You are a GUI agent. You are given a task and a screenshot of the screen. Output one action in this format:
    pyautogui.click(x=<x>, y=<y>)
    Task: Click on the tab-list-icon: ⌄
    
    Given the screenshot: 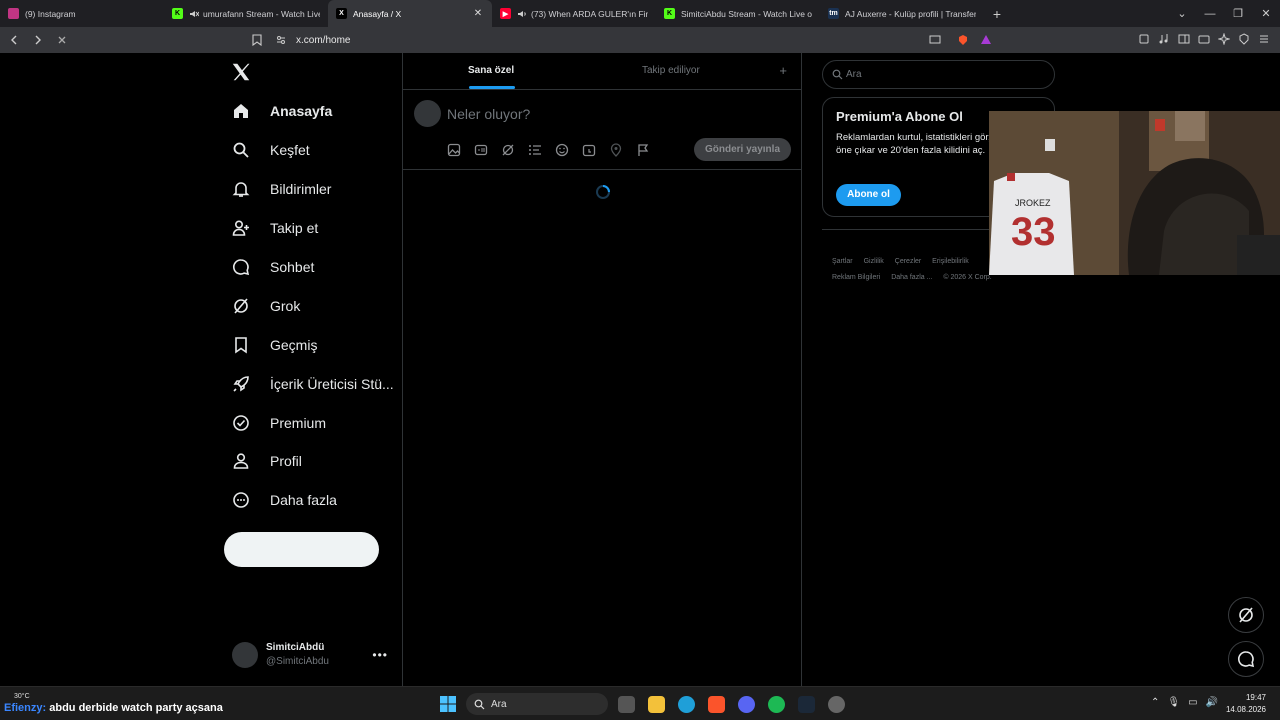 What is the action you would take?
    pyautogui.click(x=1182, y=13)
    